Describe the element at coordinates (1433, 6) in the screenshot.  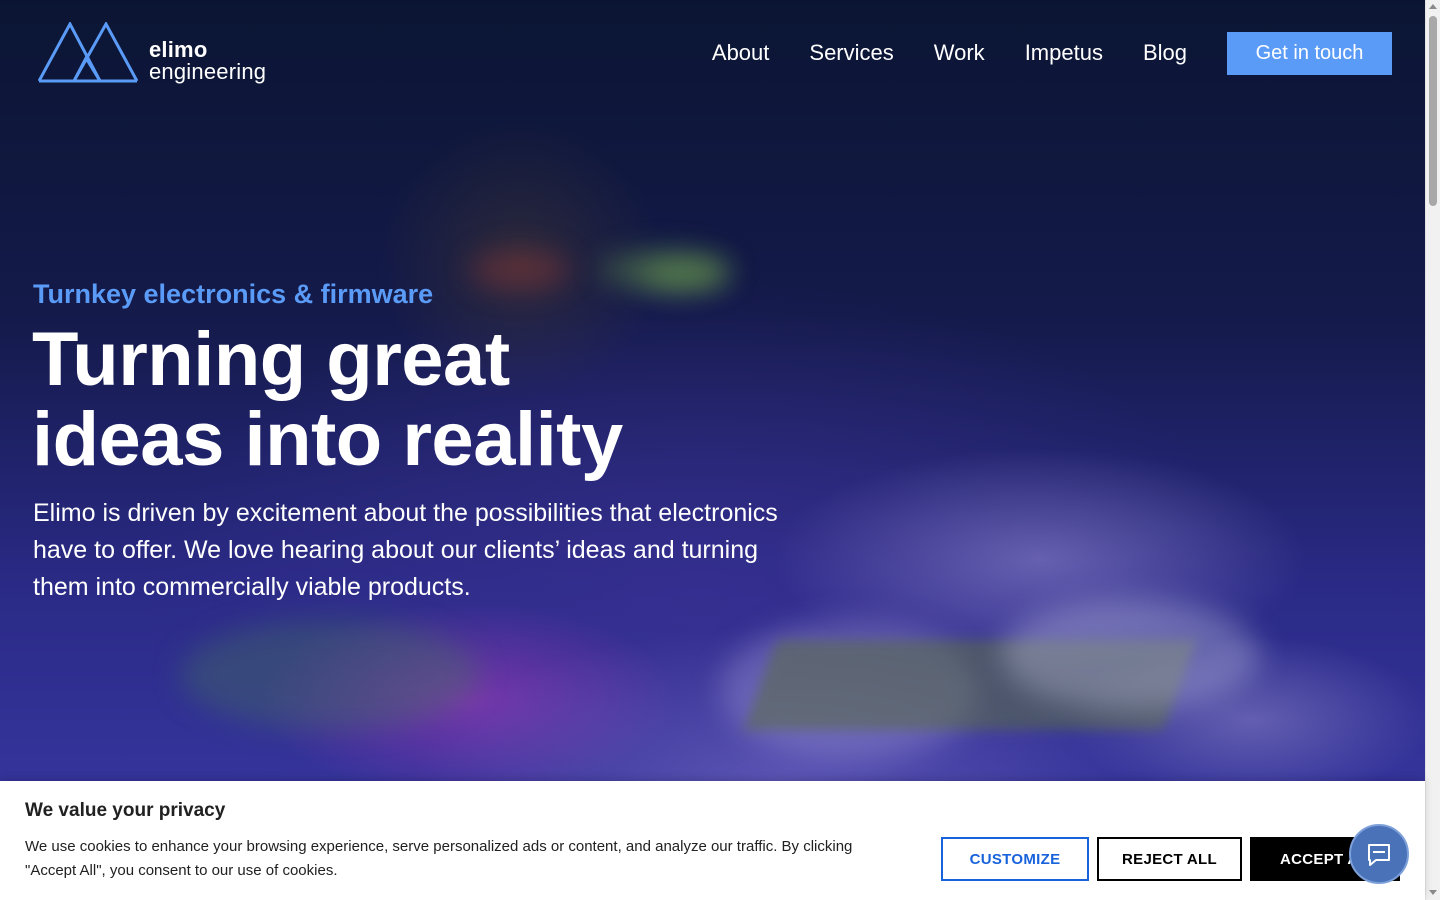
I see `scroll-up-arrow-icon` at that location.